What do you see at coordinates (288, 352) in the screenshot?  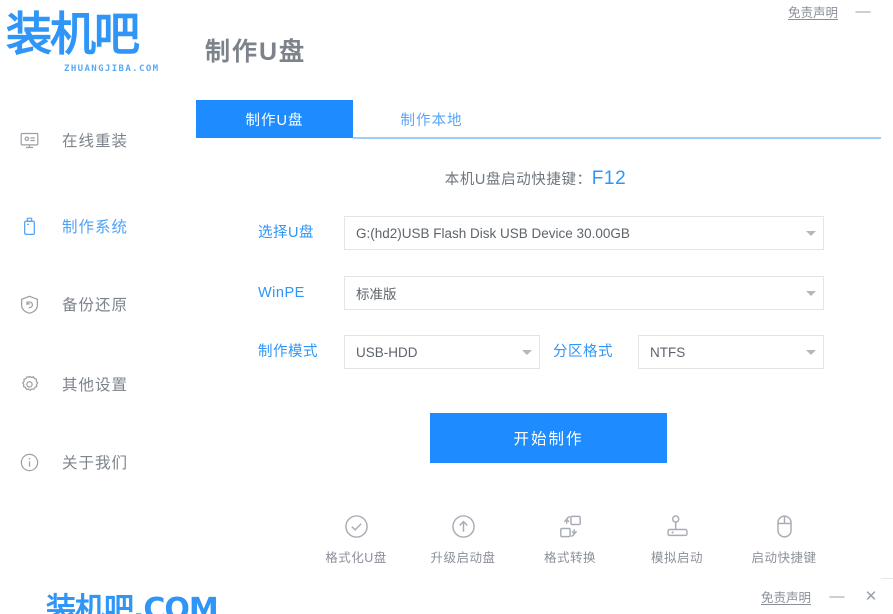 I see `mode-select-label: 制作模式` at bounding box center [288, 352].